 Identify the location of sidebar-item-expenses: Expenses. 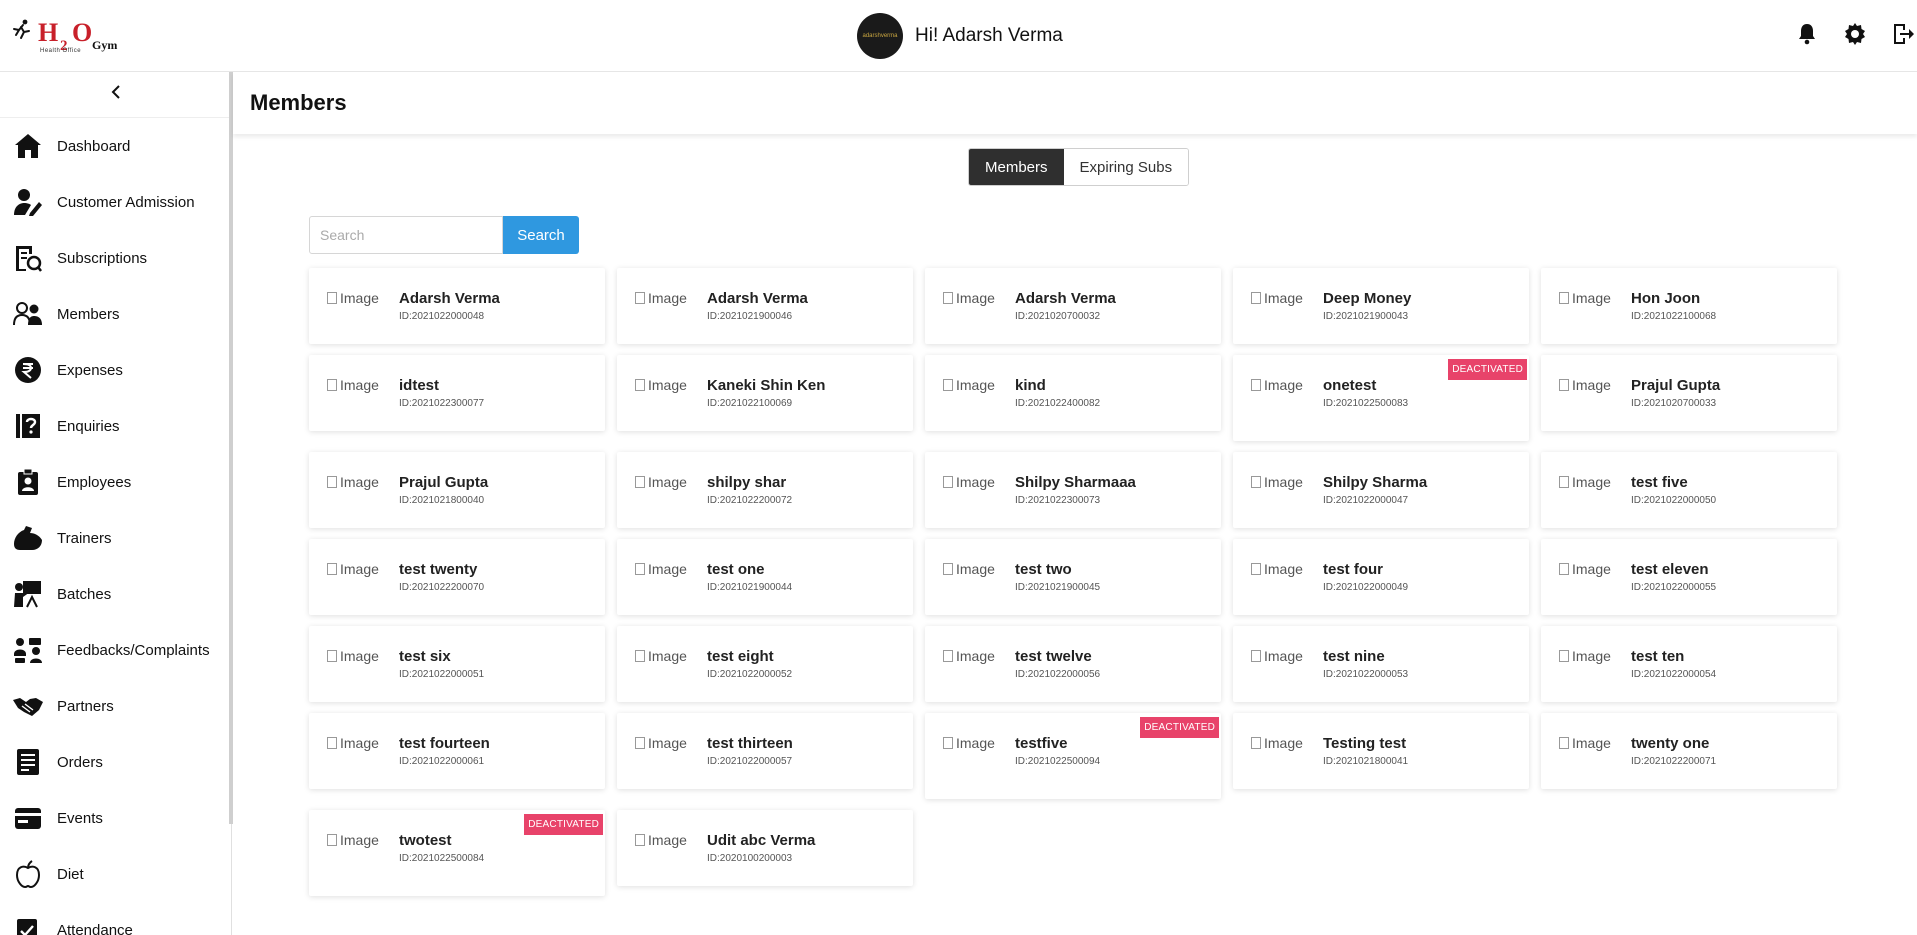
(115, 370).